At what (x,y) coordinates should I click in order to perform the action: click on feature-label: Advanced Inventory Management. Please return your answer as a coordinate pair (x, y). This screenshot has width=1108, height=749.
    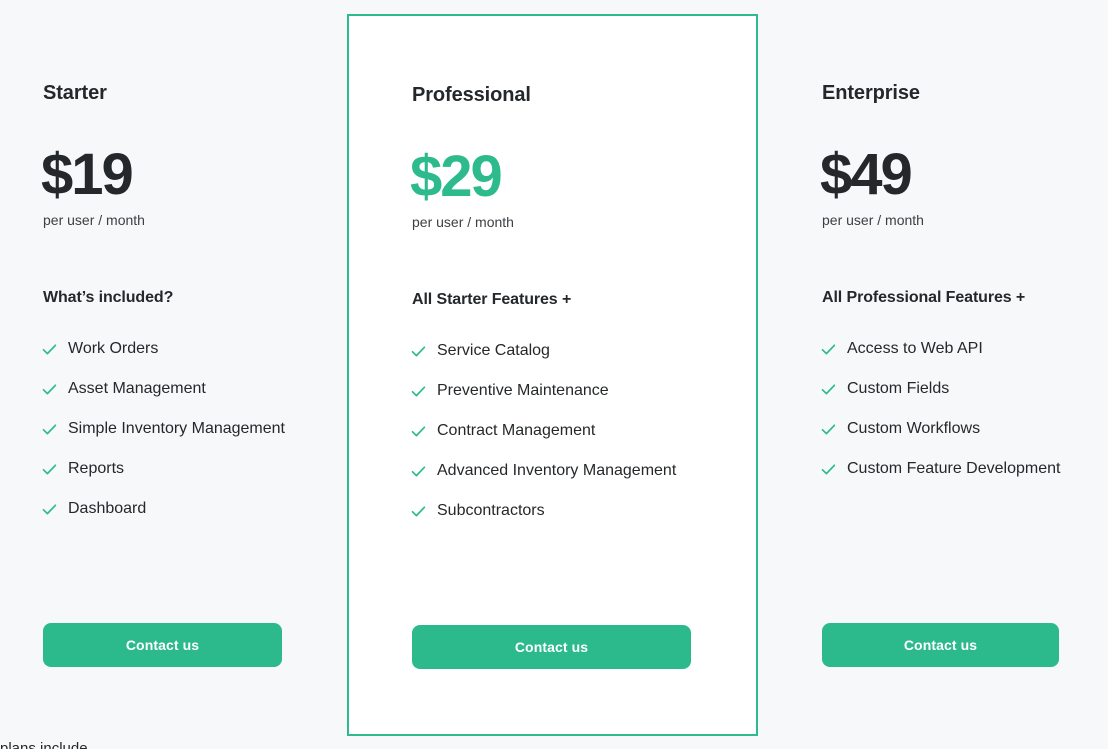
    Looking at the image, I should click on (557, 471).